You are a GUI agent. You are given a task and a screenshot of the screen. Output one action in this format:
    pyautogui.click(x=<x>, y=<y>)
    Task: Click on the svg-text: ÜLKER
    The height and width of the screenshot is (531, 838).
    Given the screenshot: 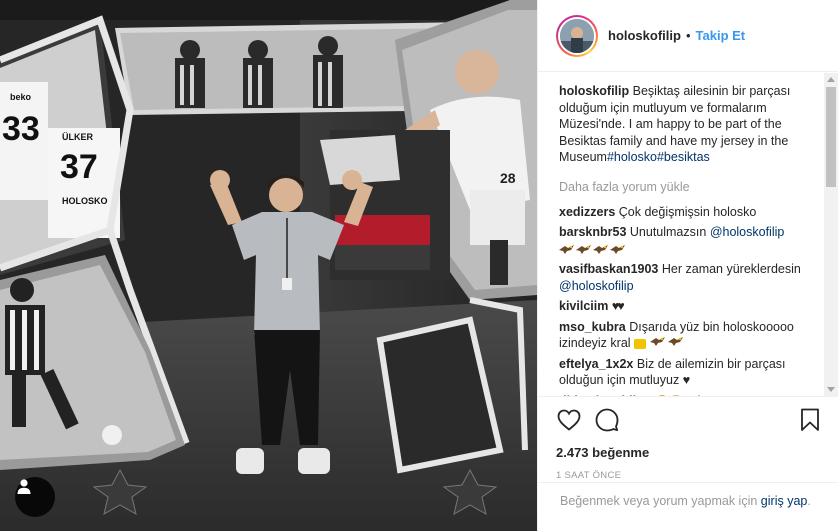 What is the action you would take?
    pyautogui.click(x=77, y=137)
    